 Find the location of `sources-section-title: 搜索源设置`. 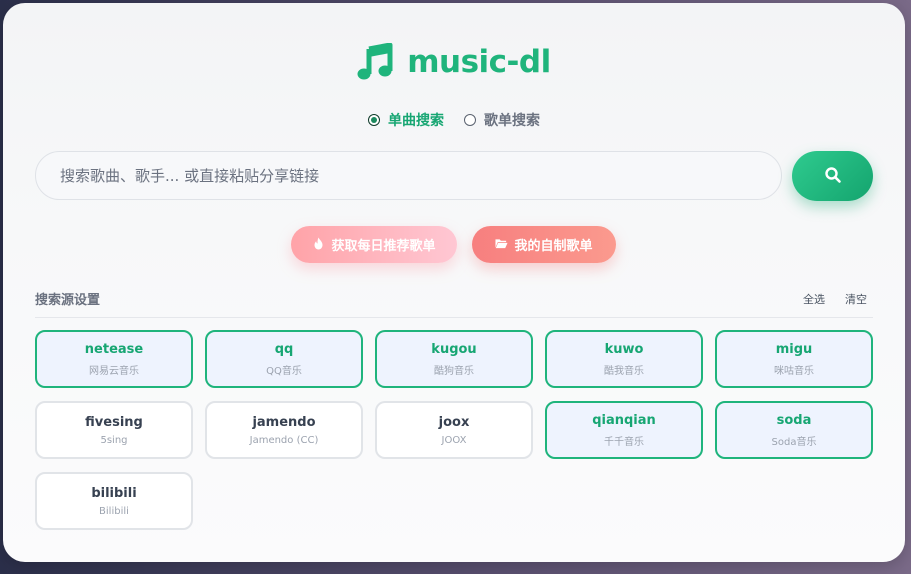

sources-section-title: 搜索源设置 is located at coordinates (68, 300).